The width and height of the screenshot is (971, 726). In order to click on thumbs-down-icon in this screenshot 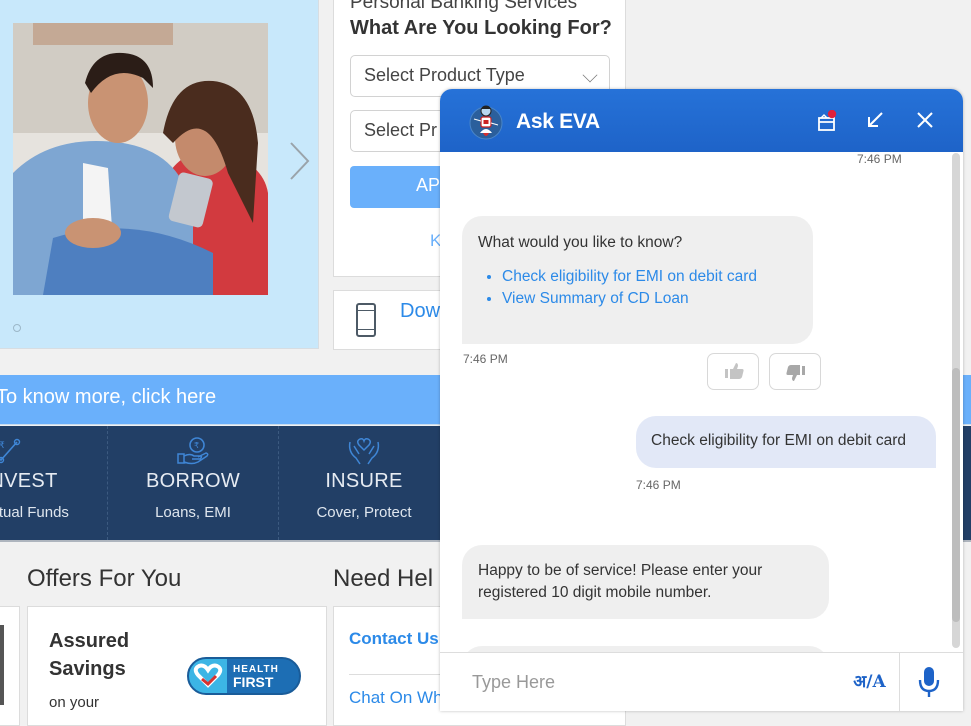, I will do `click(795, 373)`.